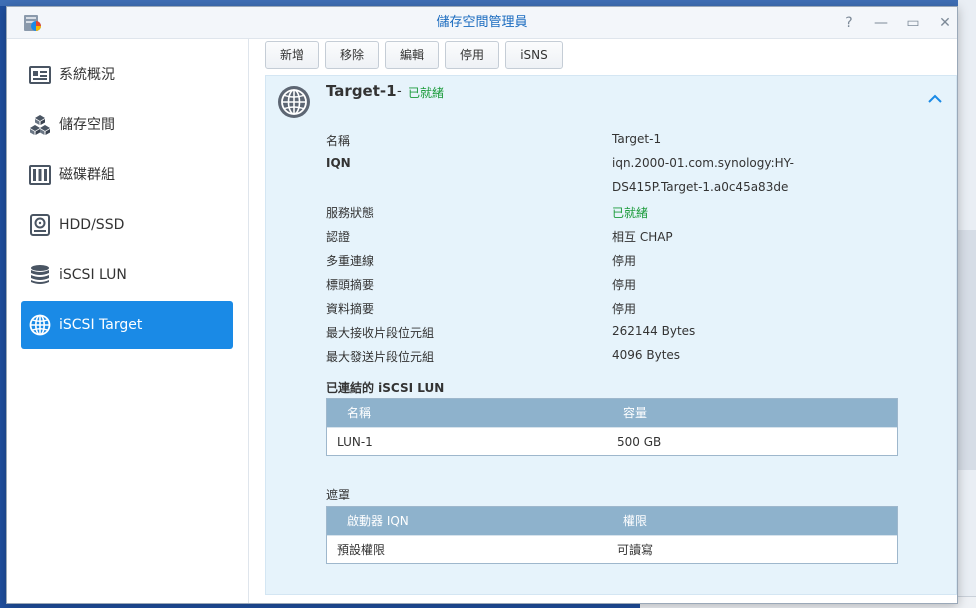 The height and width of the screenshot is (608, 976). I want to click on detail-value-name: Target-1, so click(637, 139).